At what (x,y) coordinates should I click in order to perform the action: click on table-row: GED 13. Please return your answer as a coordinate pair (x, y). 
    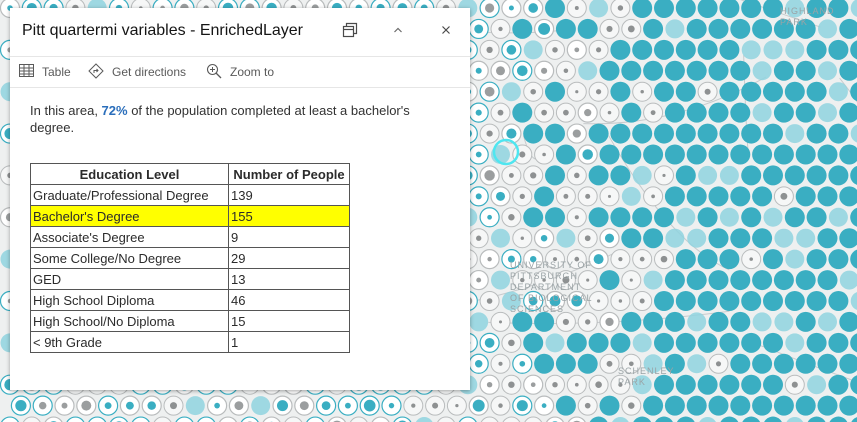
    Looking at the image, I should click on (190, 279).